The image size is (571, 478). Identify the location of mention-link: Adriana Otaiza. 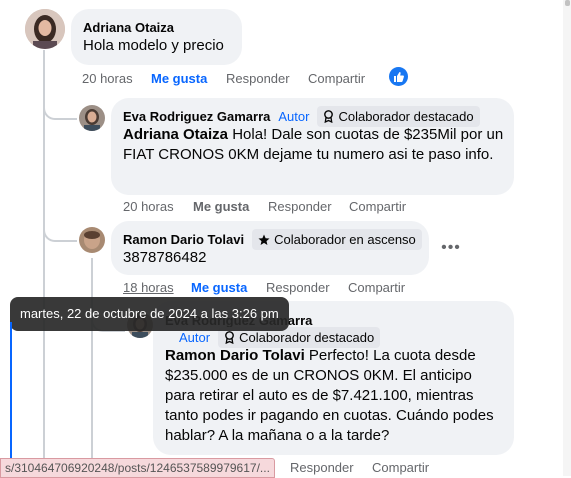
(175, 134).